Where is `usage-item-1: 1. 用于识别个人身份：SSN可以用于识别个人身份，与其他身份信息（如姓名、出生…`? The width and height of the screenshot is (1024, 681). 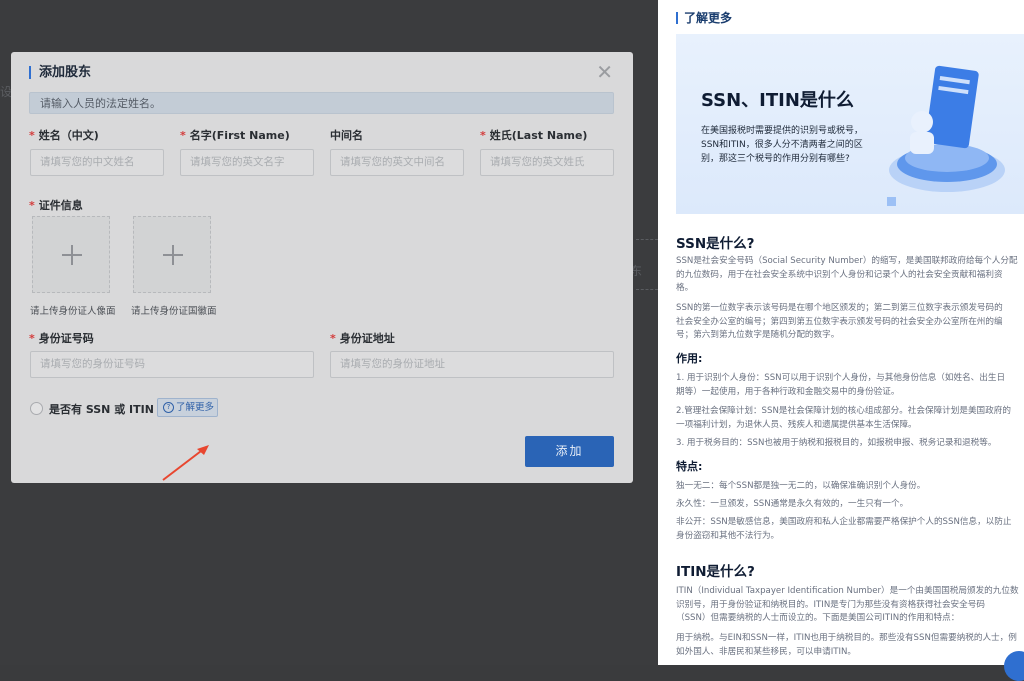
usage-item-1: 1. 用于识别个人身份：SSN可以用于识别个人身份，与其他身份信息（如姓名、出生… is located at coordinates (848, 385).